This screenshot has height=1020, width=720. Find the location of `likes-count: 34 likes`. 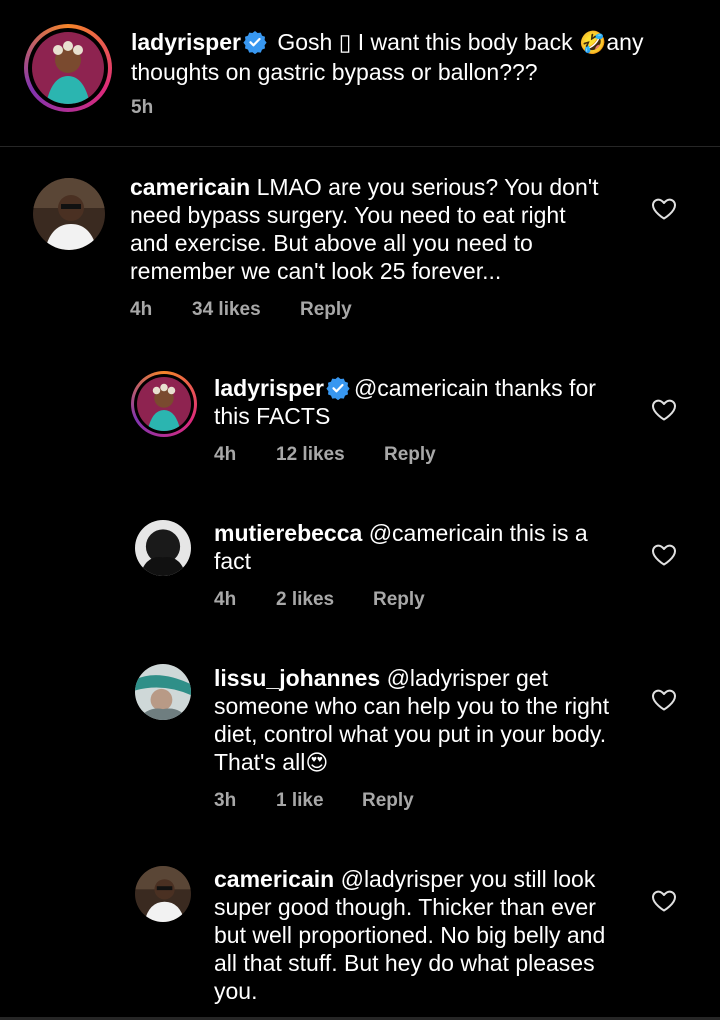

likes-count: 34 likes is located at coordinates (226, 310).